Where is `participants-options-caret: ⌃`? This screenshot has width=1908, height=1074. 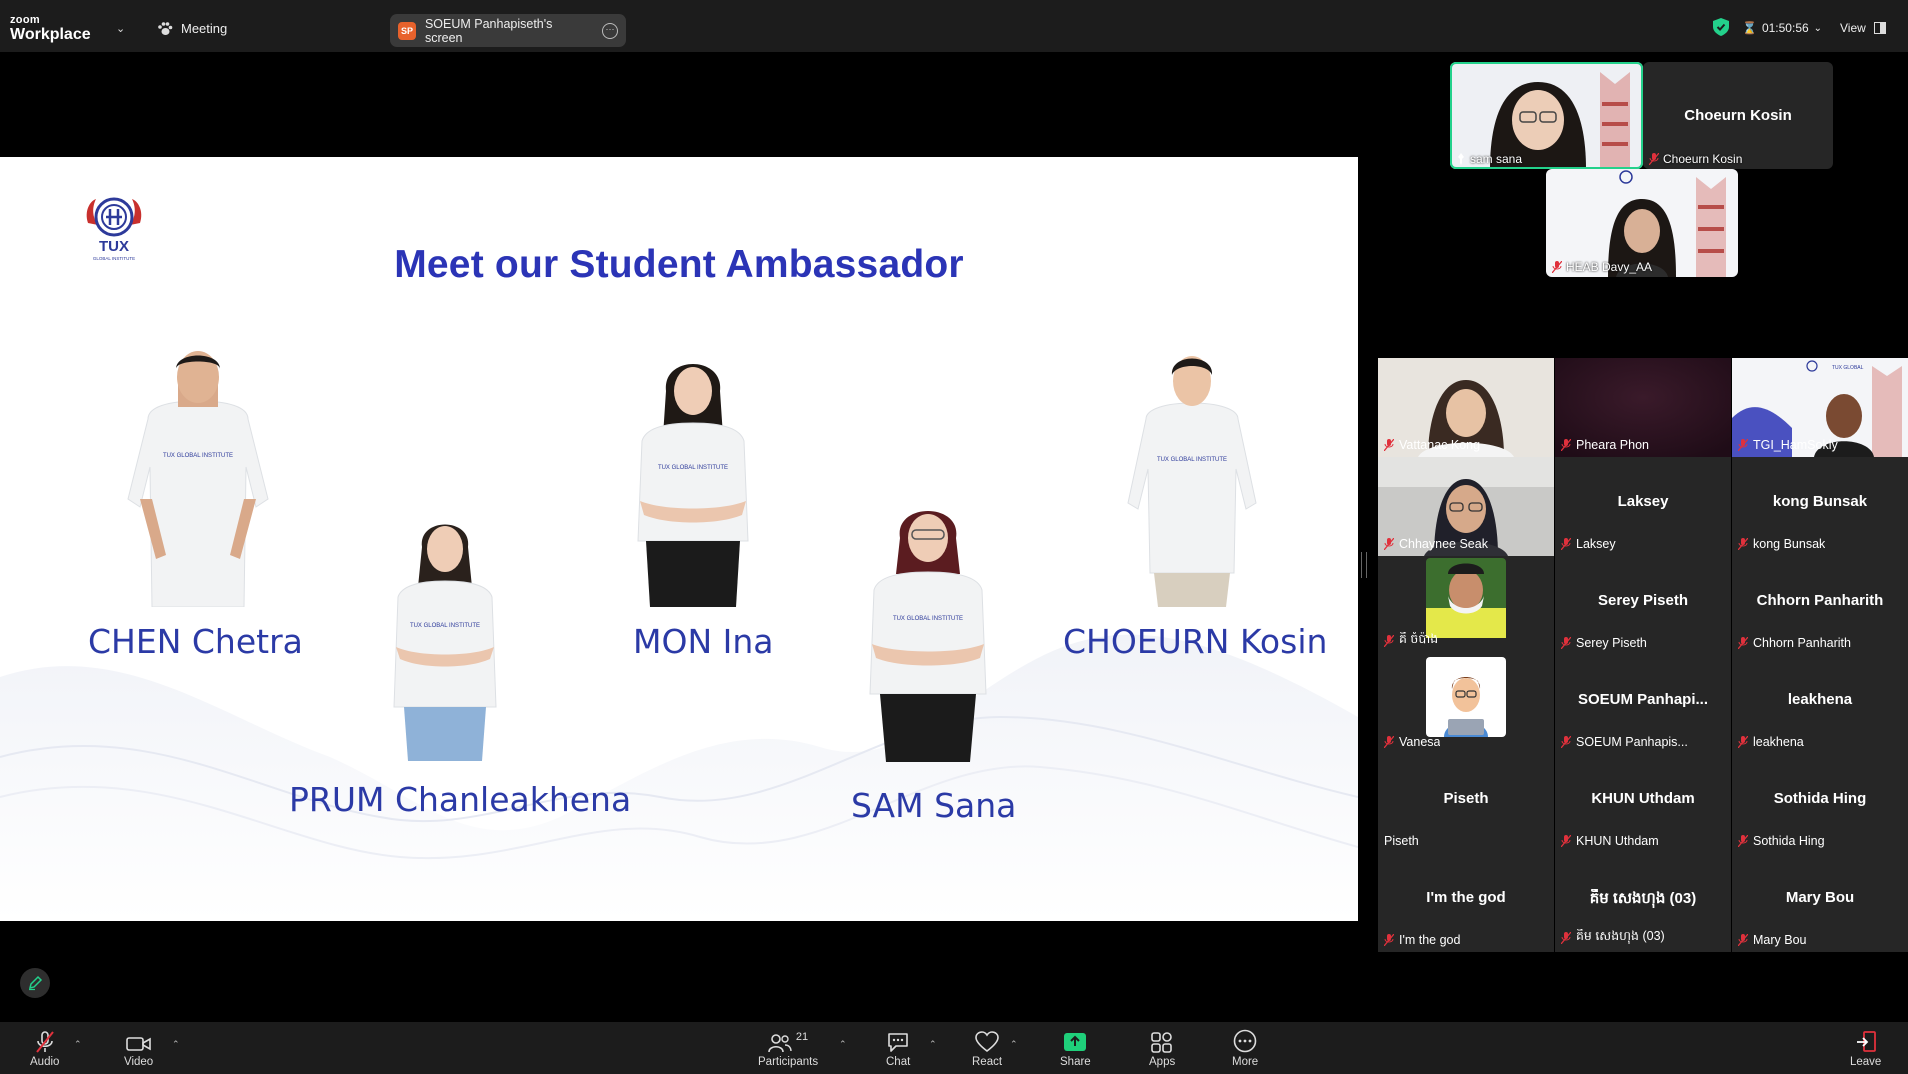
participants-options-caret: ⌃ is located at coordinates (843, 1044).